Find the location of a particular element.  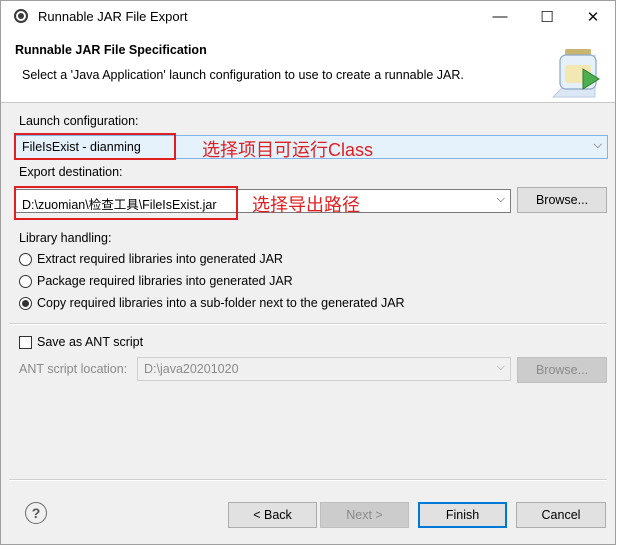

save-ant-label: Save as ANT script is located at coordinates (90, 342).